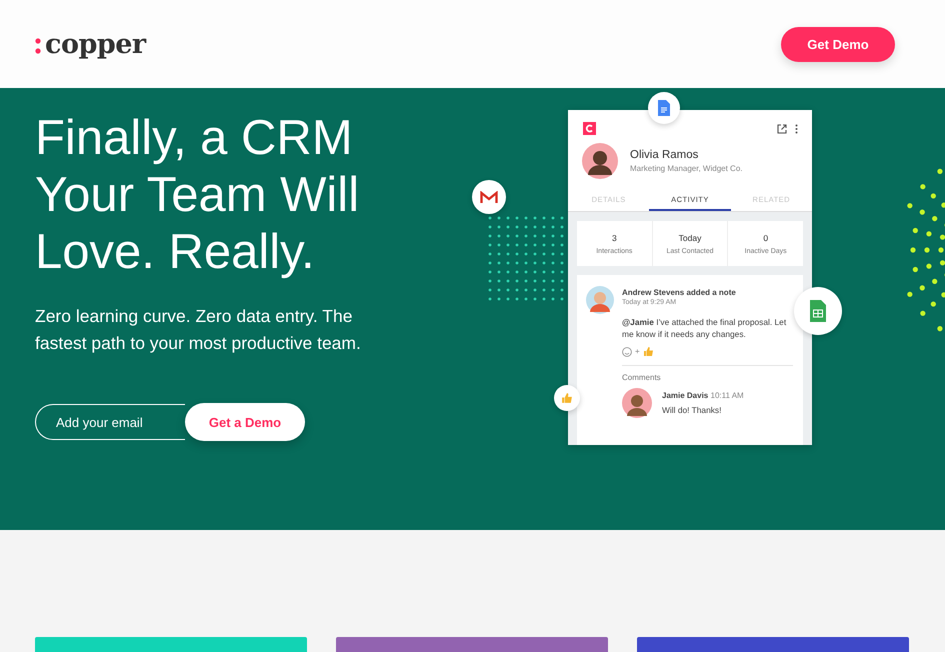 The image size is (945, 652). Describe the element at coordinates (589, 128) in the screenshot. I see `app-logo-icon` at that location.